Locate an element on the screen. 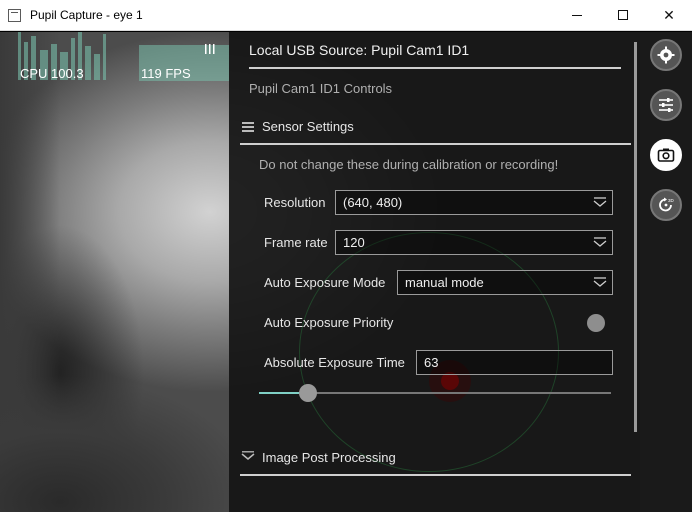  eye-model-3d-button: 3D is located at coordinates (666, 205).